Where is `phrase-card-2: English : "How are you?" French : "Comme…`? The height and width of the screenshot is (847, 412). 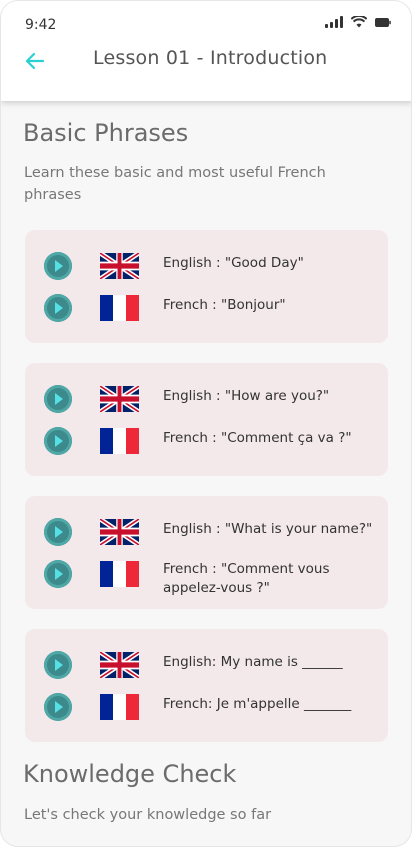 phrase-card-2: English : "How are you?" French : "Comme… is located at coordinates (206, 419).